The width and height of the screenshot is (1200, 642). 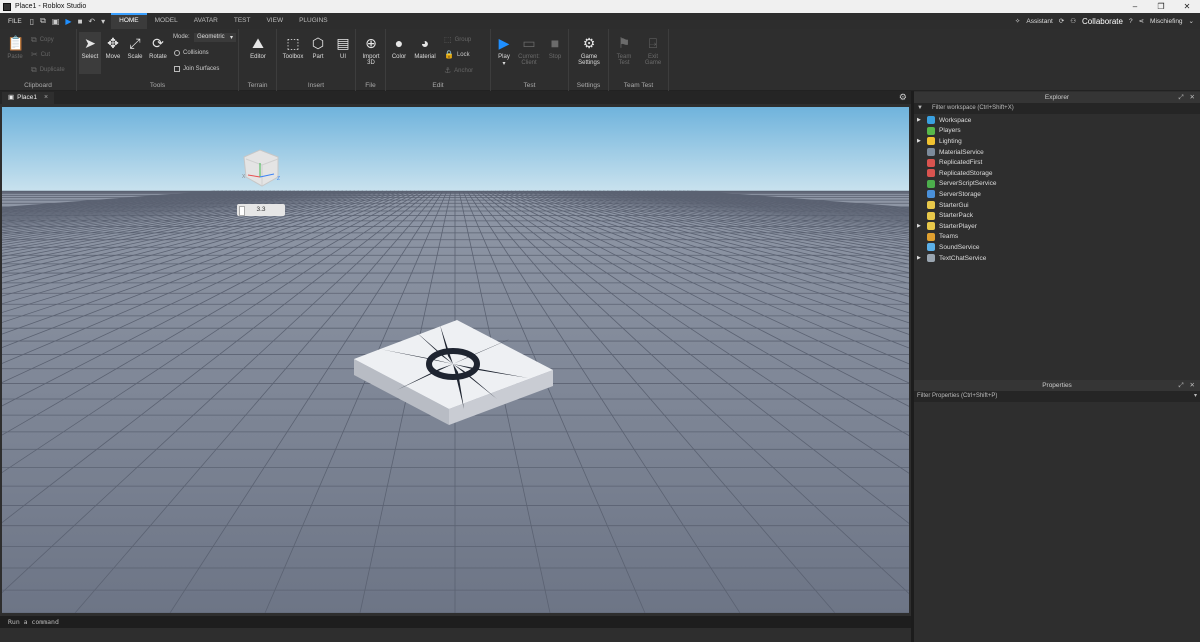 I want to click on lighting-icon, so click(x=931, y=141).